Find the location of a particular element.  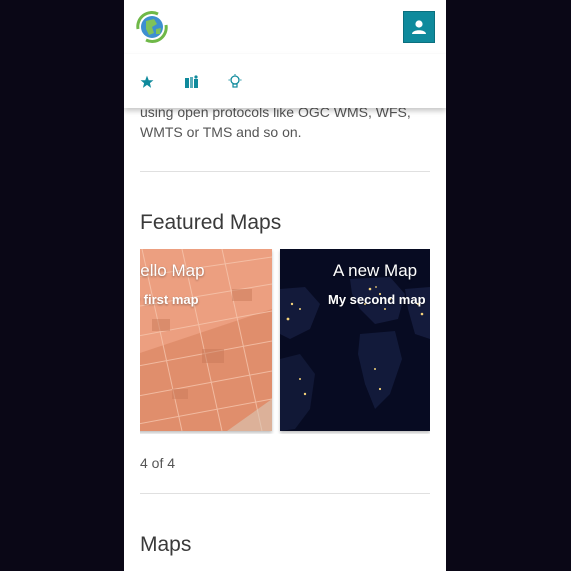

card-title: A new Map is located at coordinates (375, 270).